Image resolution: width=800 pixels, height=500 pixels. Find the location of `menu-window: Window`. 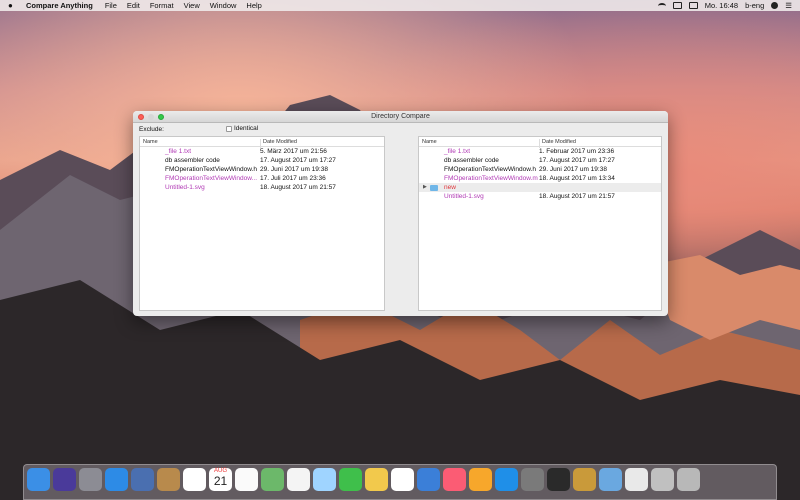

menu-window: Window is located at coordinates (223, 5).